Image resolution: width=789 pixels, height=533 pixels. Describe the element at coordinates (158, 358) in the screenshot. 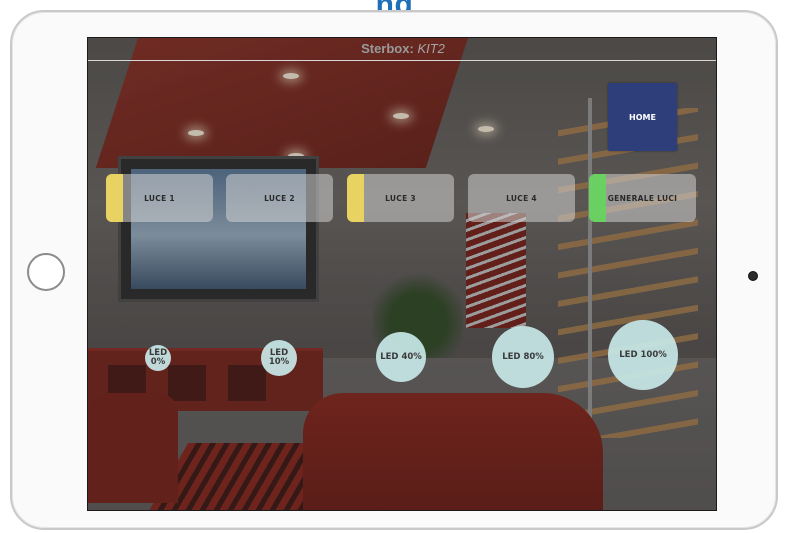

I see `led-button-0: LED 0%` at that location.